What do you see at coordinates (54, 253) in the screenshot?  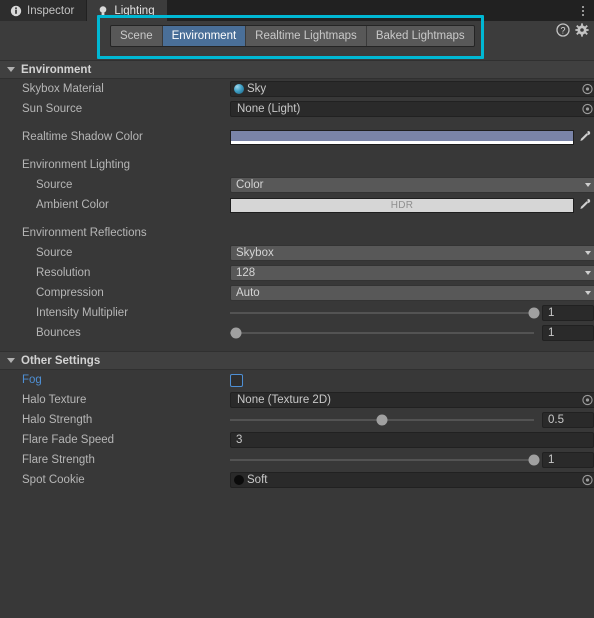 I see `label-reflections-source: Source` at bounding box center [54, 253].